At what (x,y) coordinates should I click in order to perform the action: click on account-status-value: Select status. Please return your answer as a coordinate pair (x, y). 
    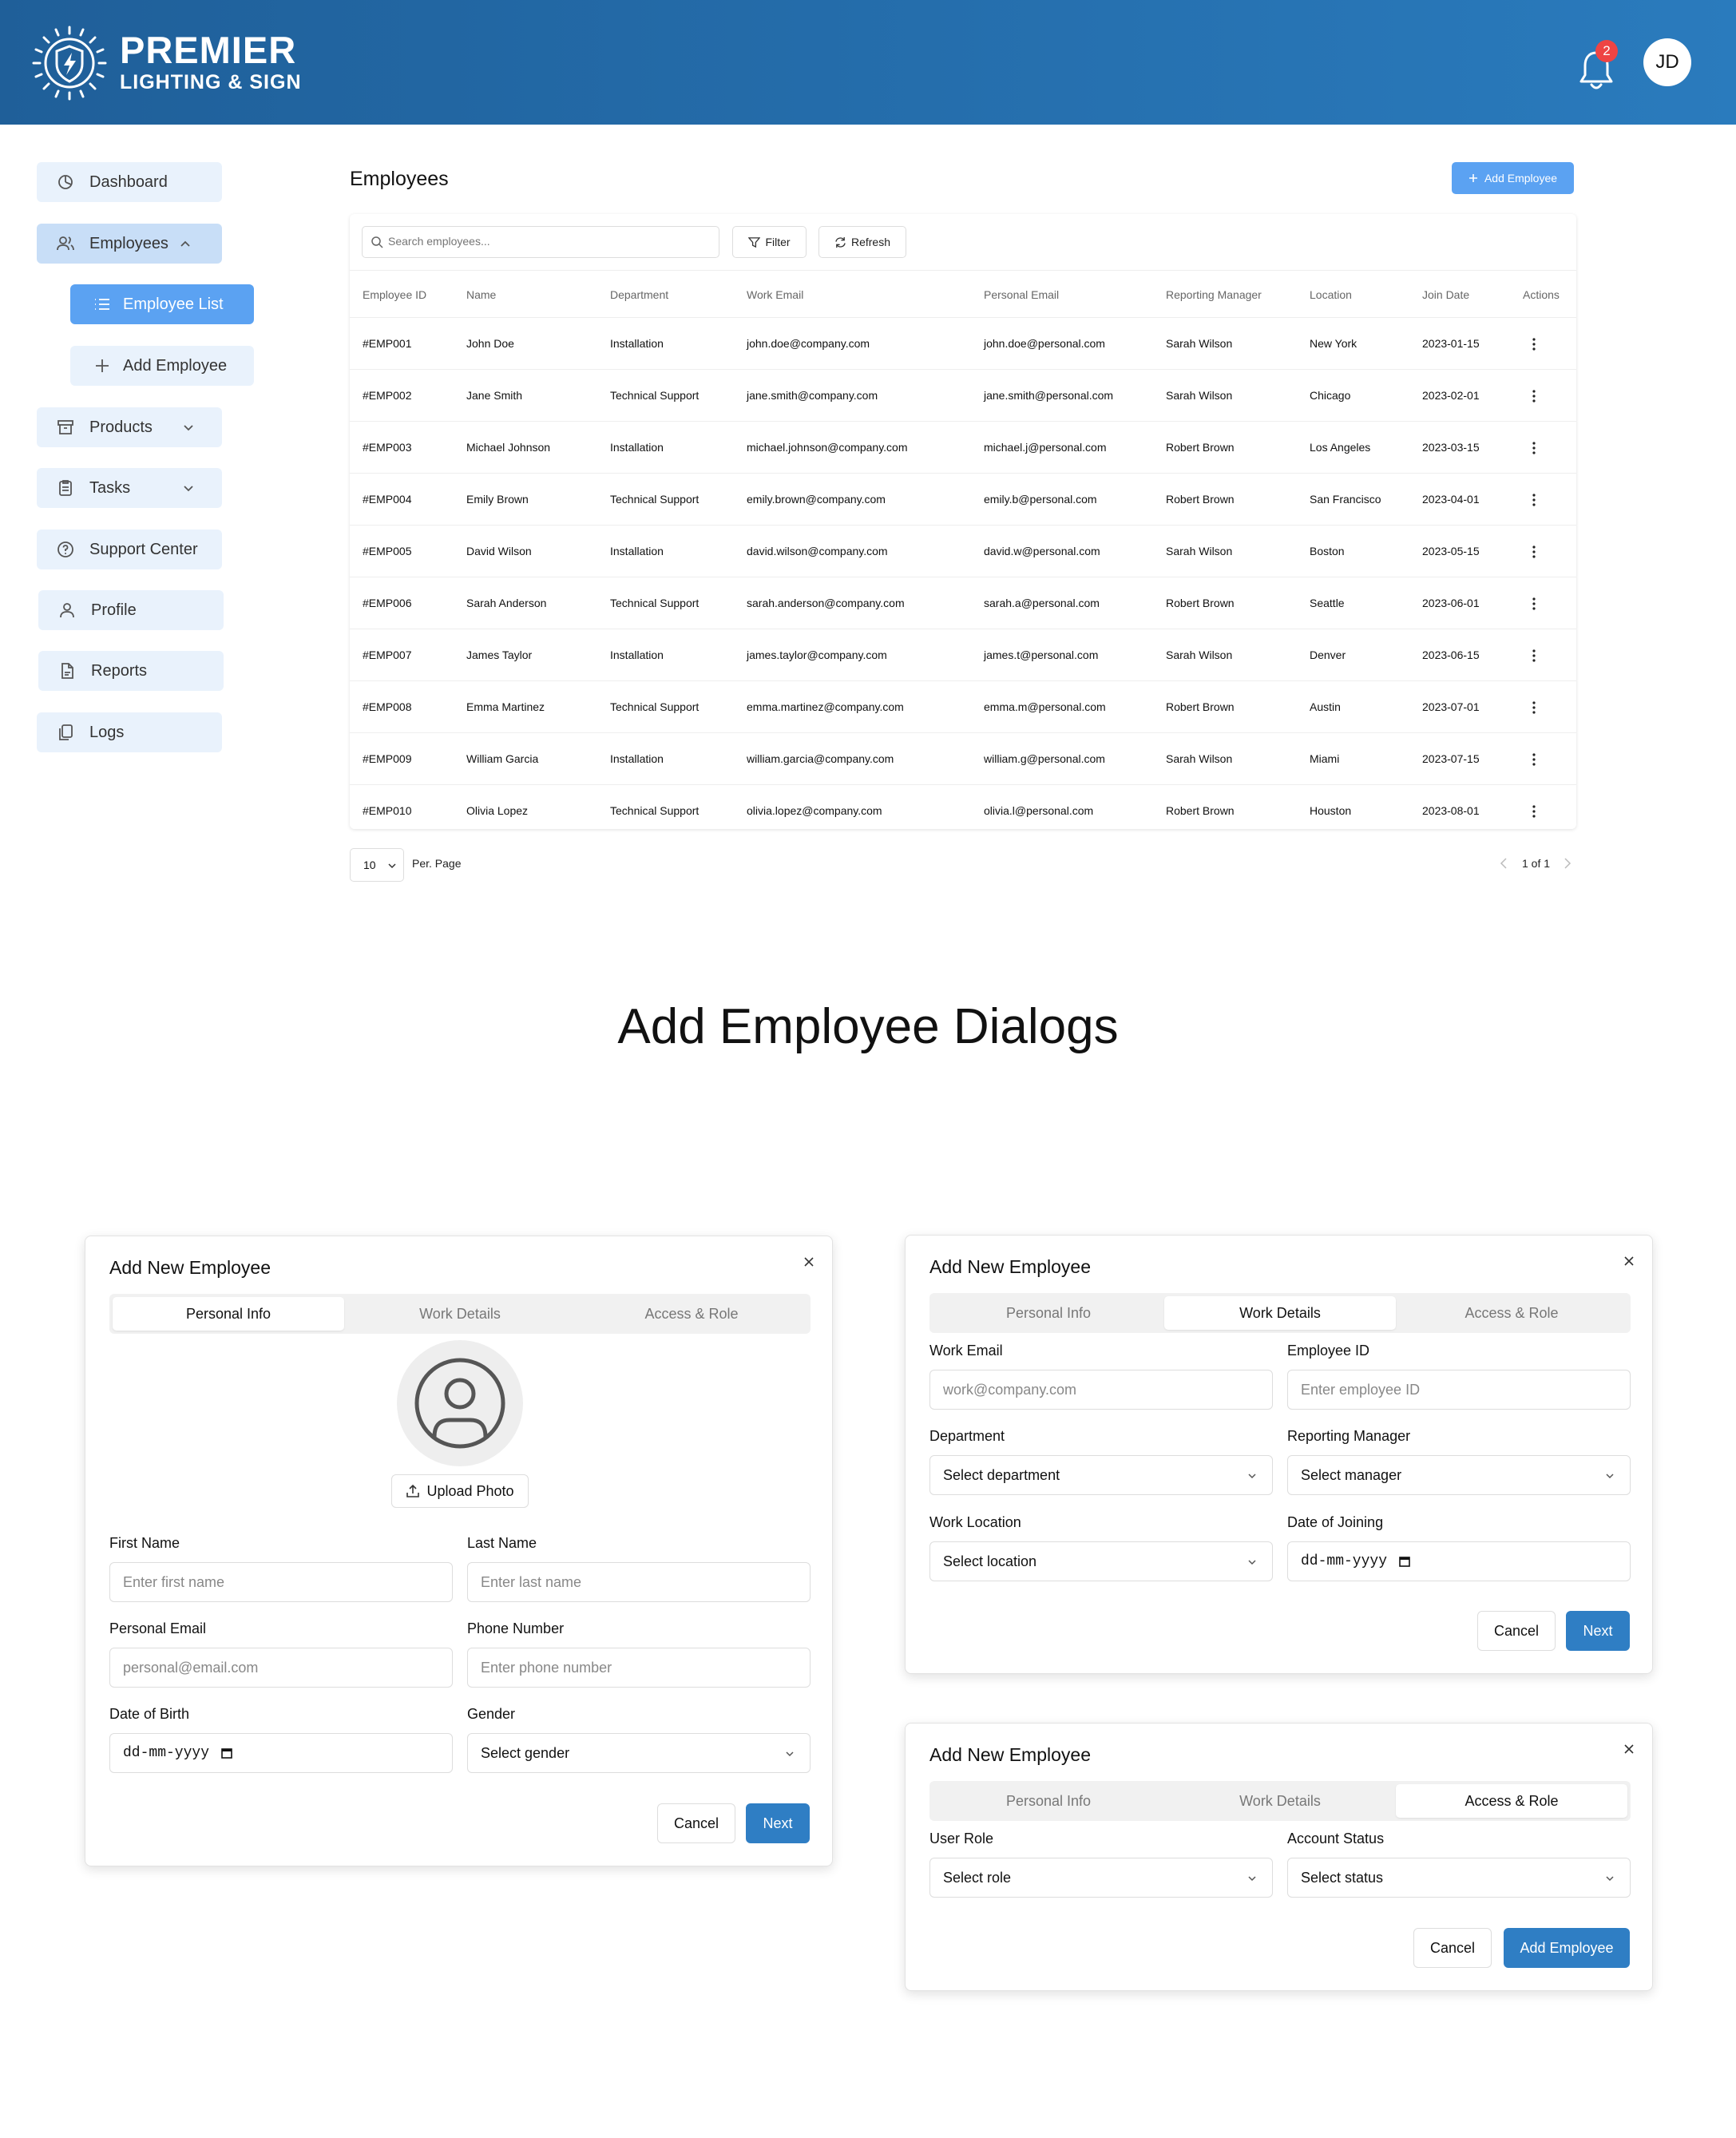
    Looking at the image, I should click on (1342, 1877).